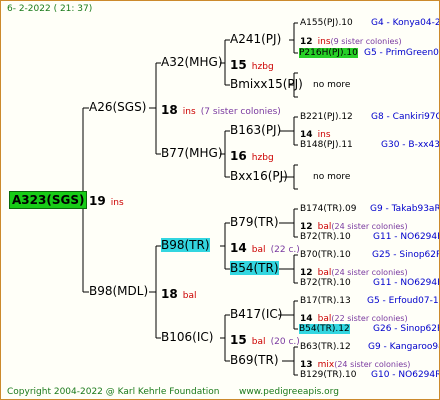 This screenshot has width=440, height=400. I want to click on gen2-info: 14 bal (22 c.), so click(265, 248).